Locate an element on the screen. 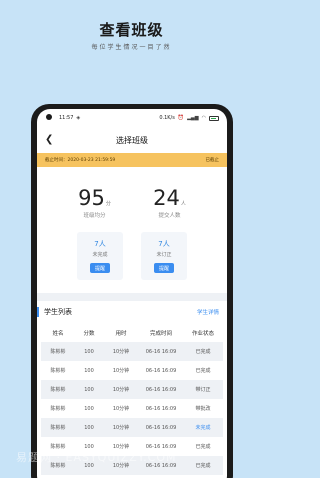  student-detail-link: 学生详情 is located at coordinates (208, 312).